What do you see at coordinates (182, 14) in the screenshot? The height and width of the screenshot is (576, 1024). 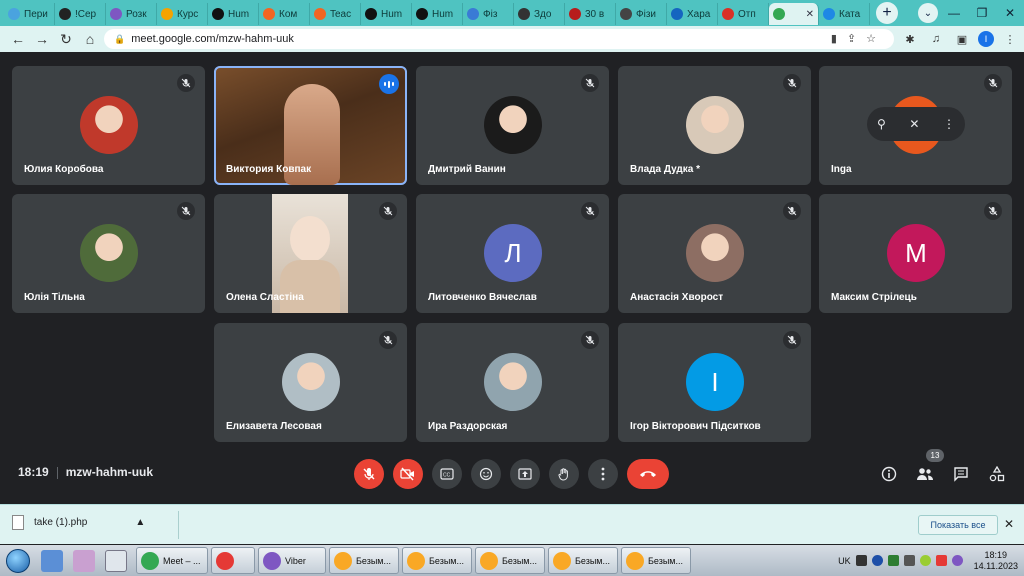 I see `browser-tab: Курс` at bounding box center [182, 14].